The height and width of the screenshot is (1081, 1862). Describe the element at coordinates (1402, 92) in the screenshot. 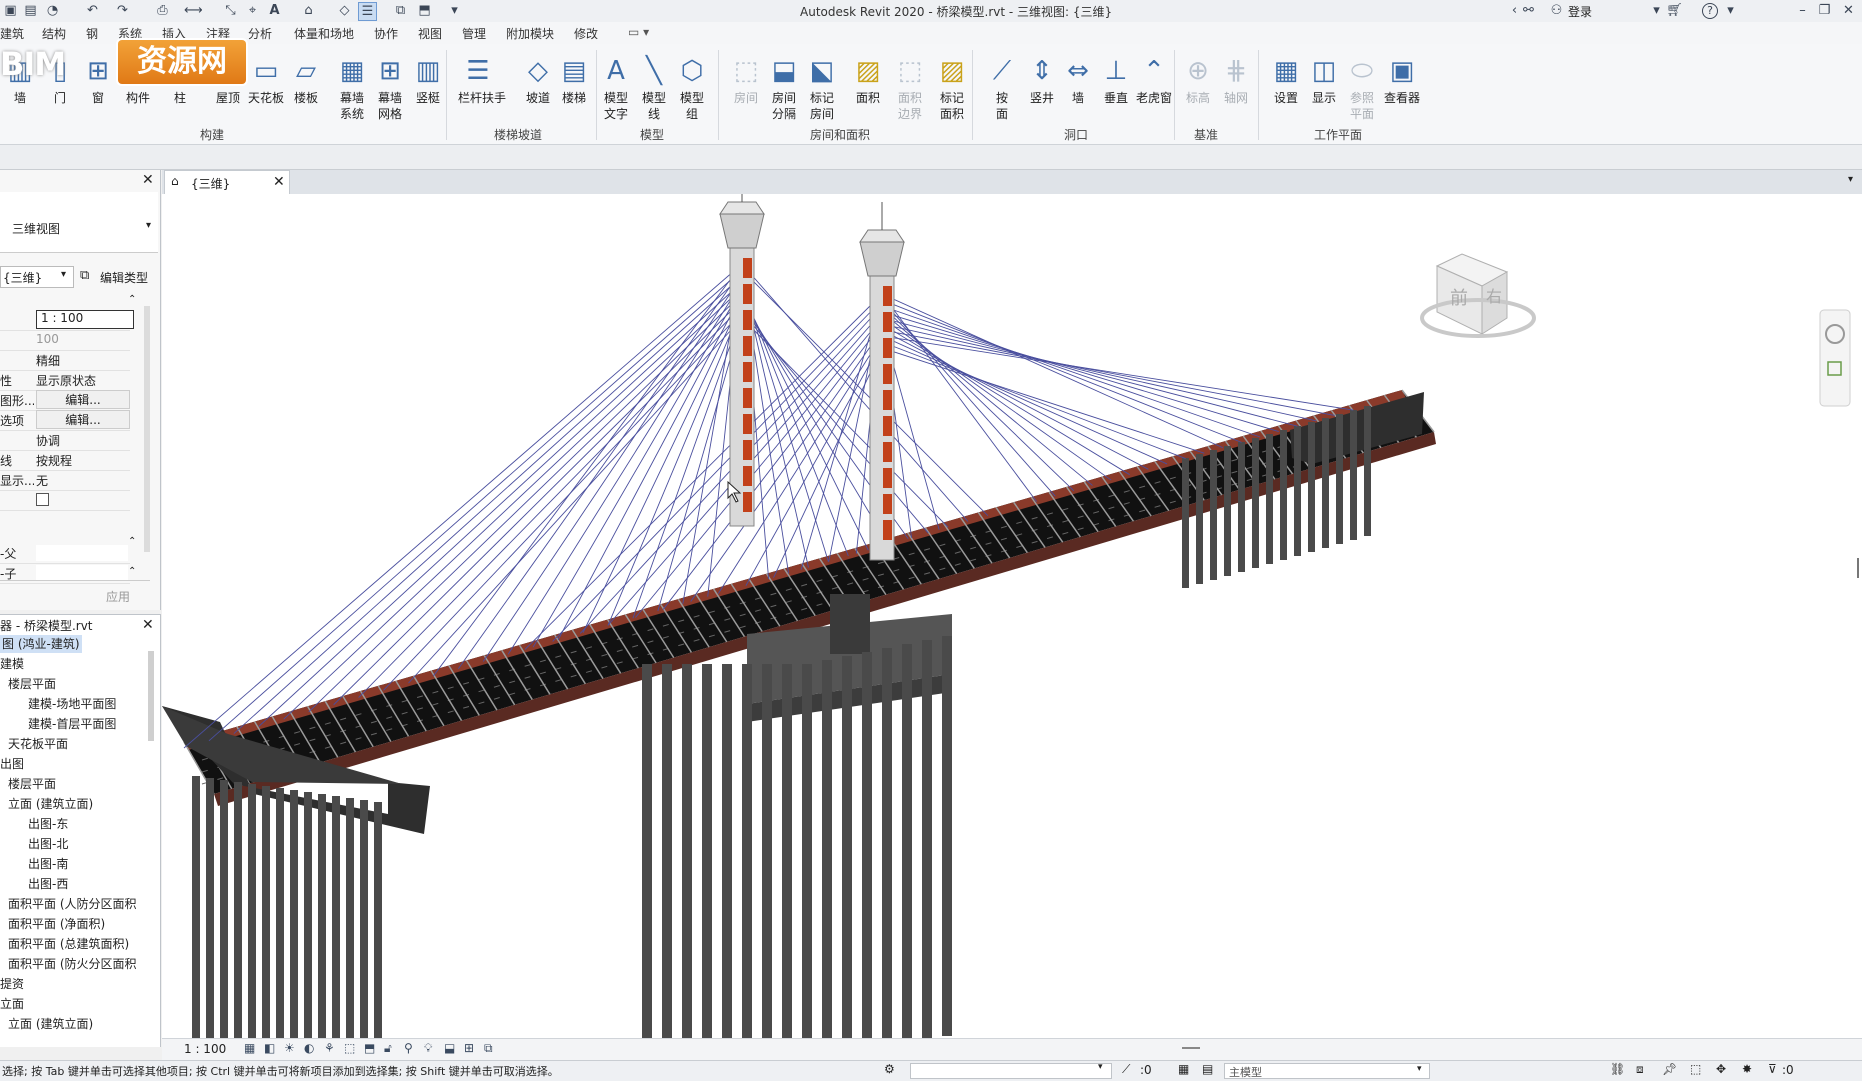

I see `ribbon-tool-viewer: ▣ 查看器` at that location.